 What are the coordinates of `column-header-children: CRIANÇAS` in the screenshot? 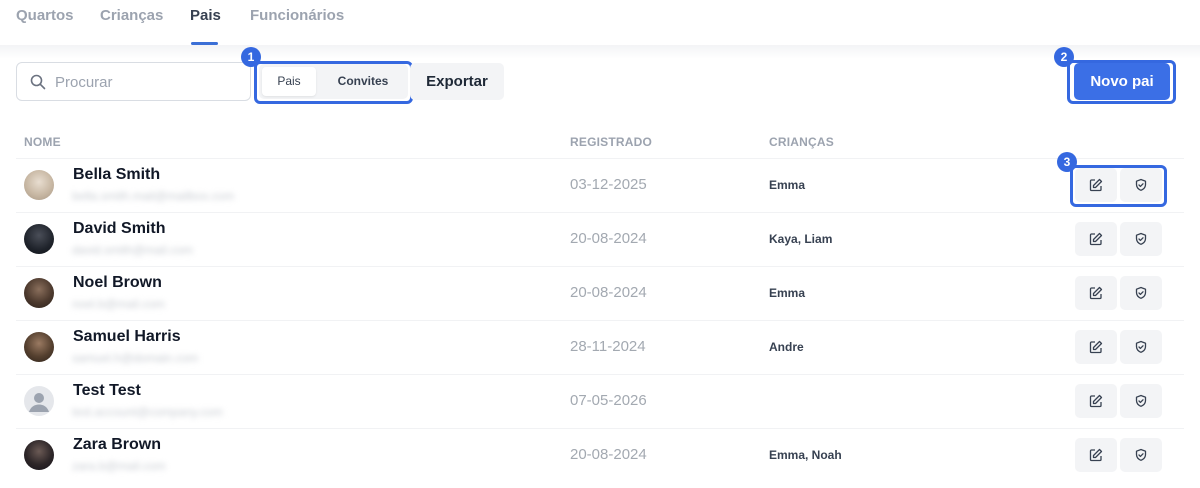 It's located at (801, 142).